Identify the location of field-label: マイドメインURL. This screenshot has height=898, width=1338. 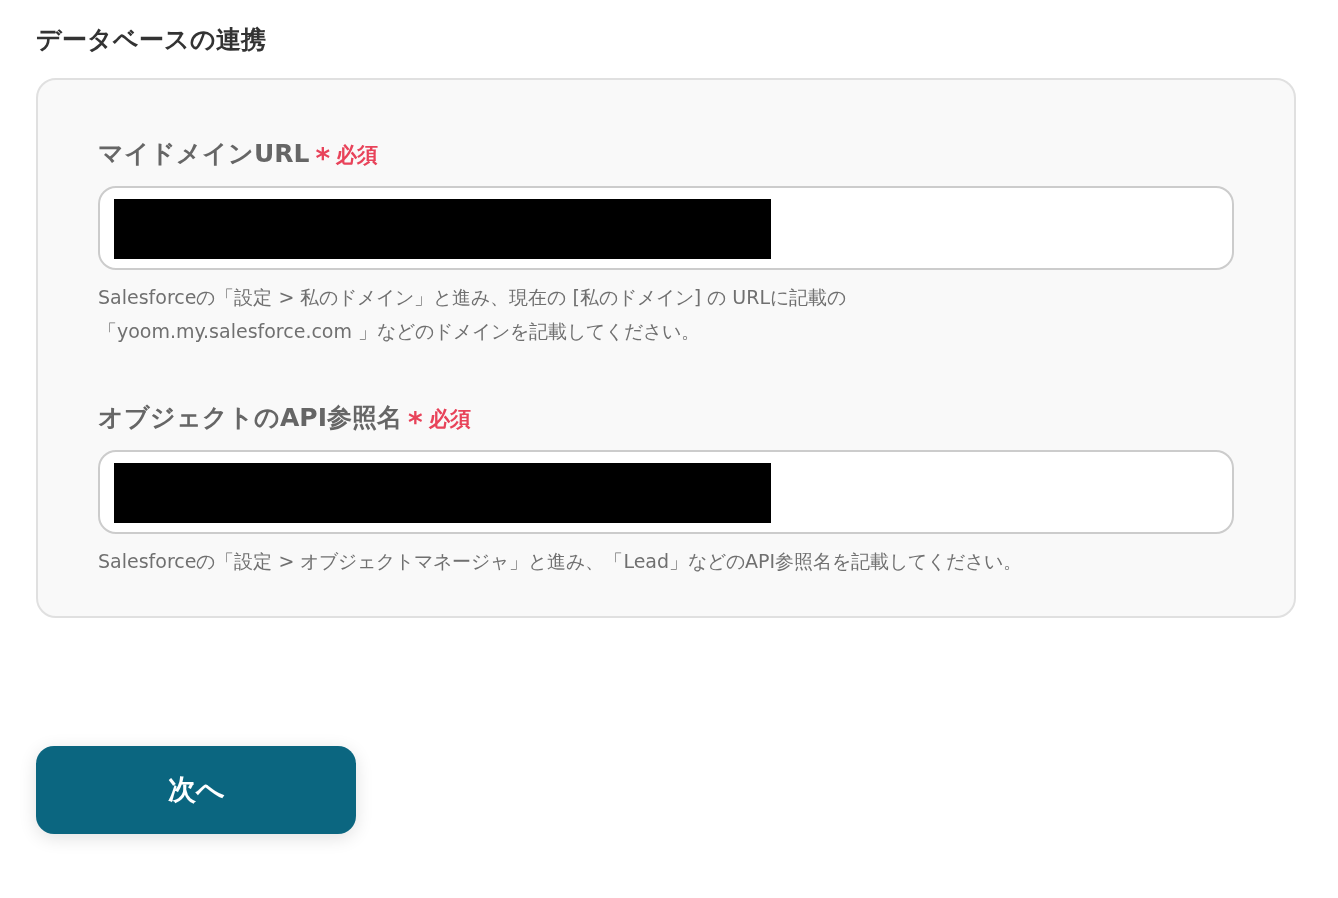
(204, 154).